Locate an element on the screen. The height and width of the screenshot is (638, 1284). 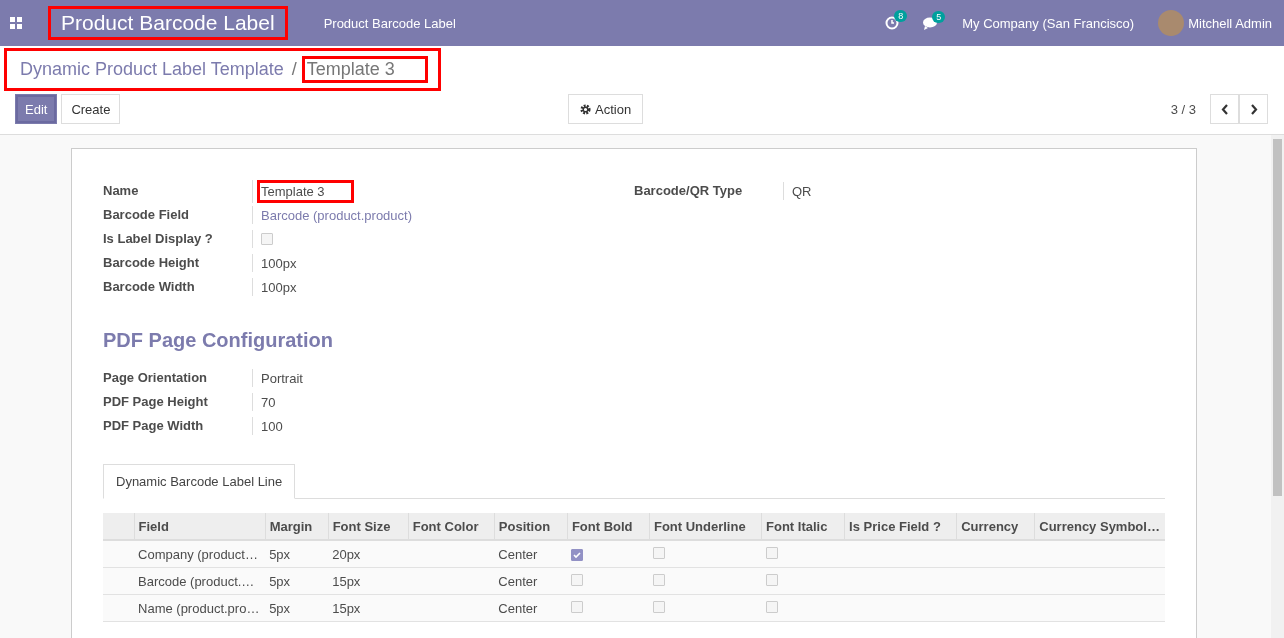
next-button is located at coordinates (1253, 109).